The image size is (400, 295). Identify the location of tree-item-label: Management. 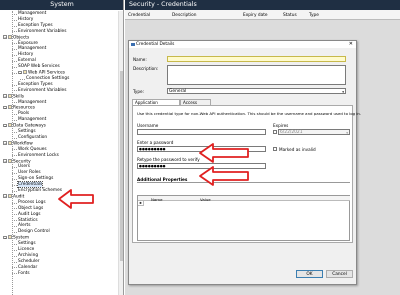
(32, 49).